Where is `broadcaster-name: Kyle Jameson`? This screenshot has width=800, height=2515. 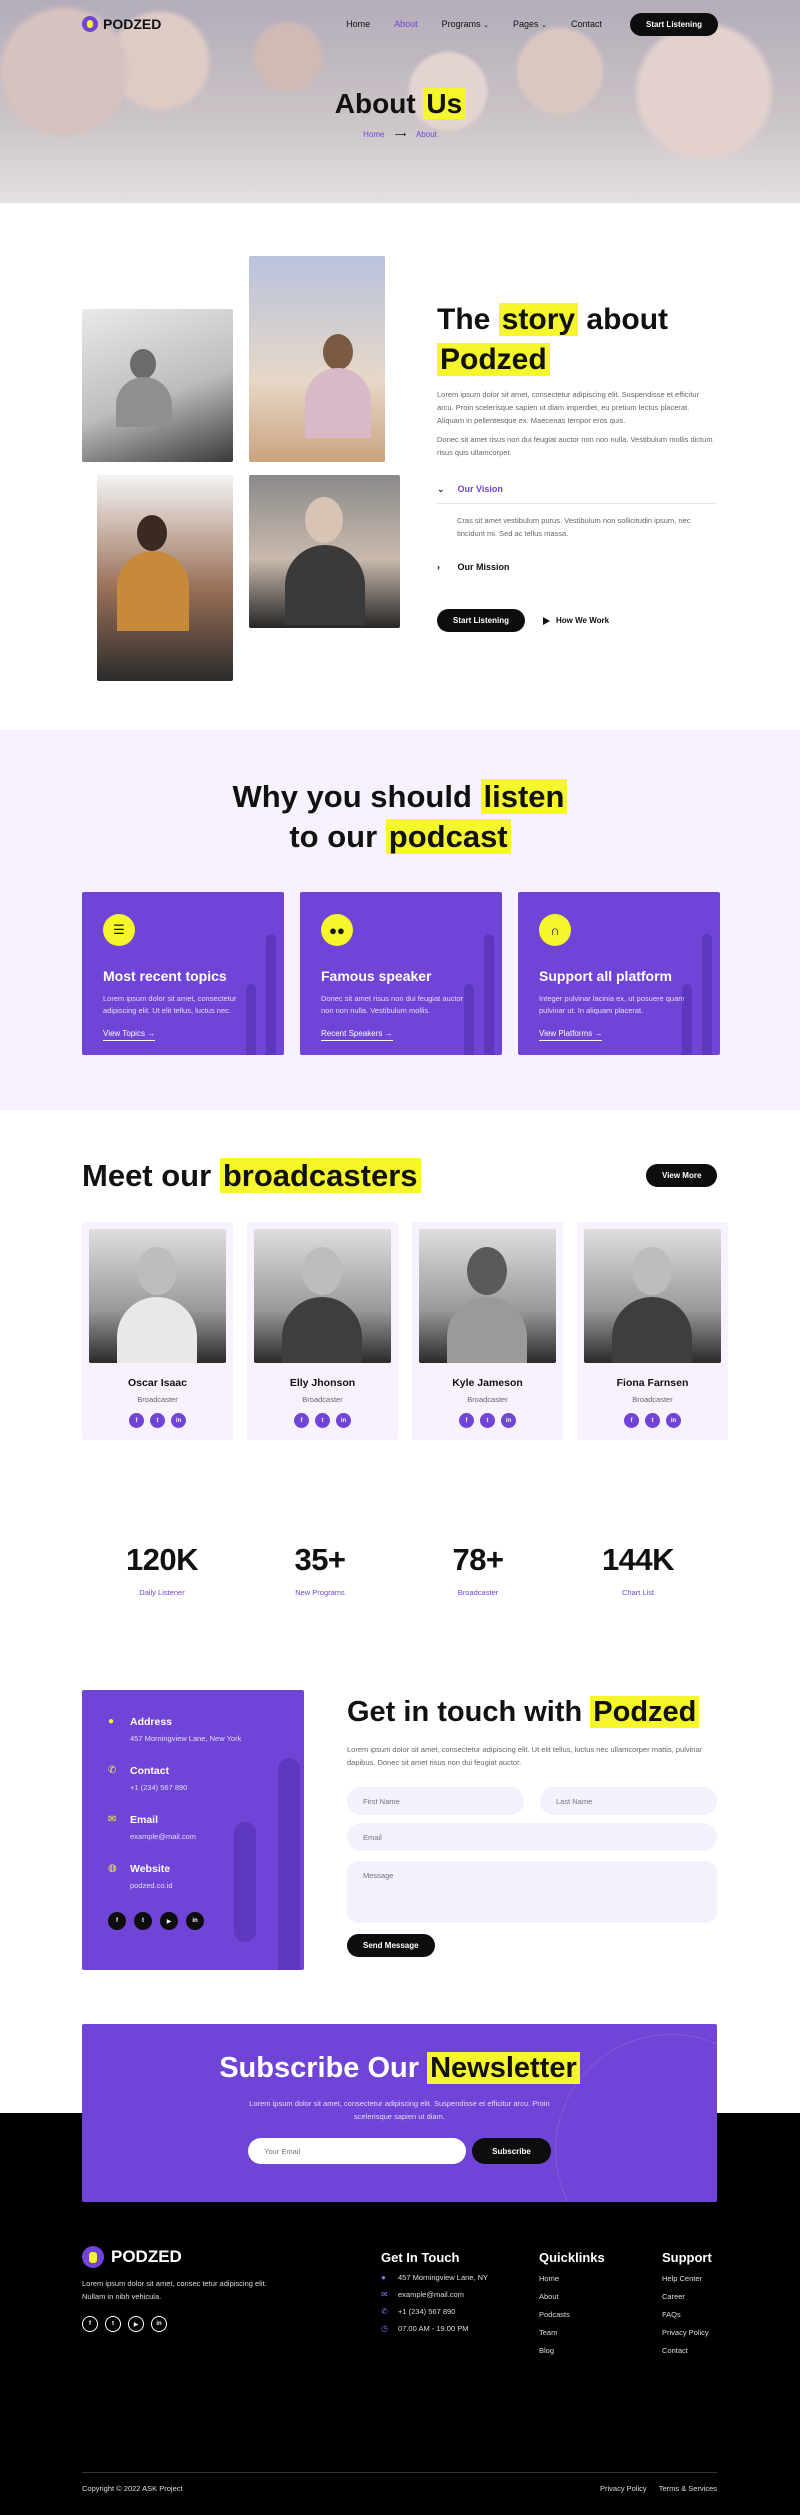
broadcaster-name: Kyle Jameson is located at coordinates (487, 1383).